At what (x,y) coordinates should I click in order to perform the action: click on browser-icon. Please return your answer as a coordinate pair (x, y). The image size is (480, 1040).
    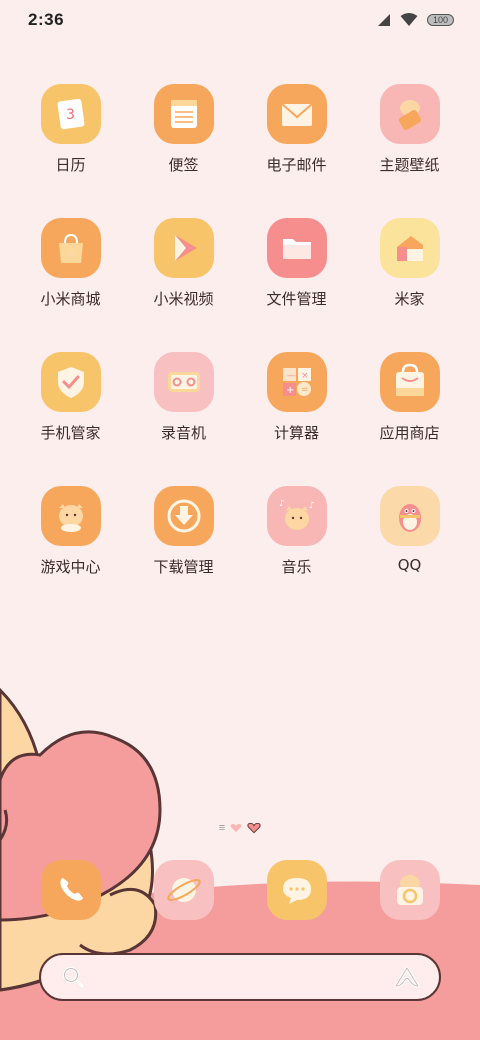
    Looking at the image, I should click on (183, 890).